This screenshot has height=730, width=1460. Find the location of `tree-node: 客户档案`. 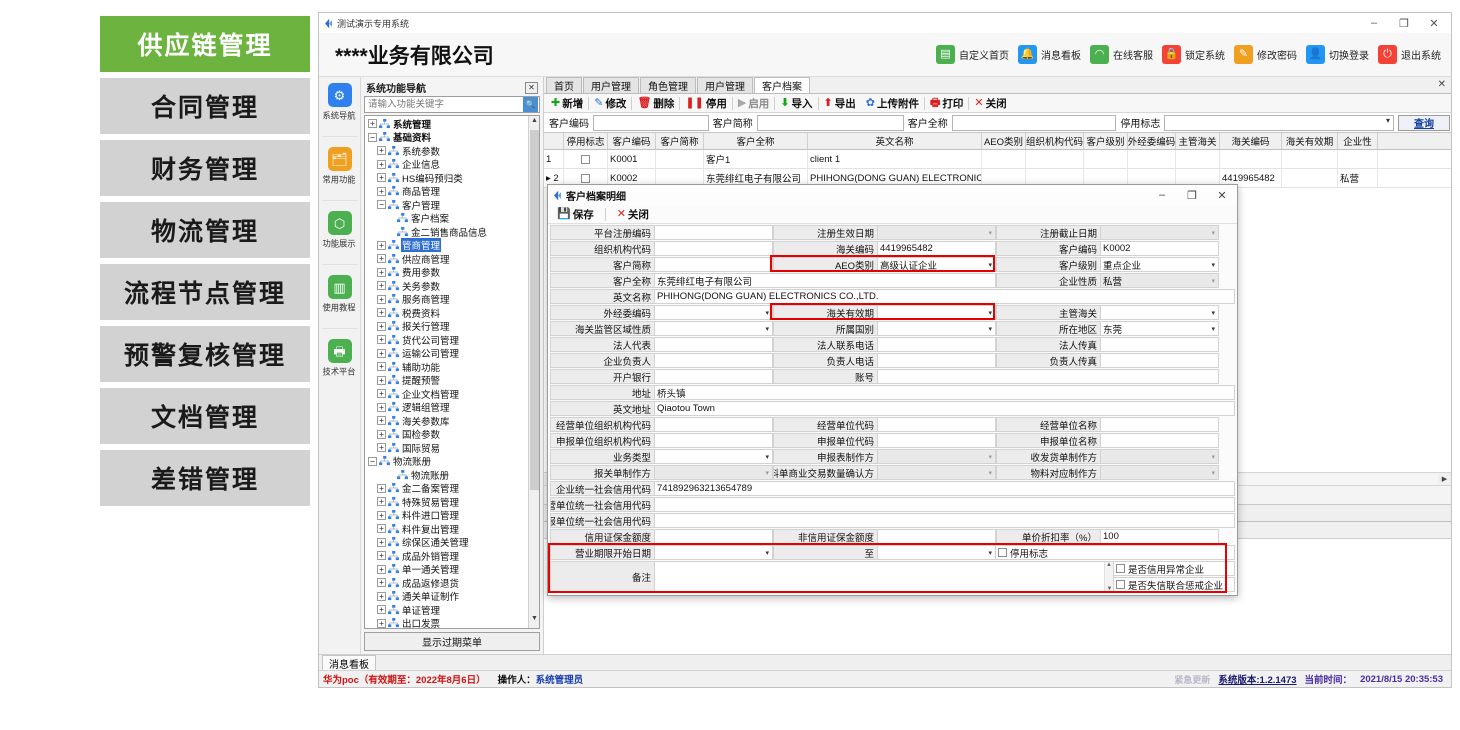

tree-node: 客户档案 is located at coordinates (446, 218).